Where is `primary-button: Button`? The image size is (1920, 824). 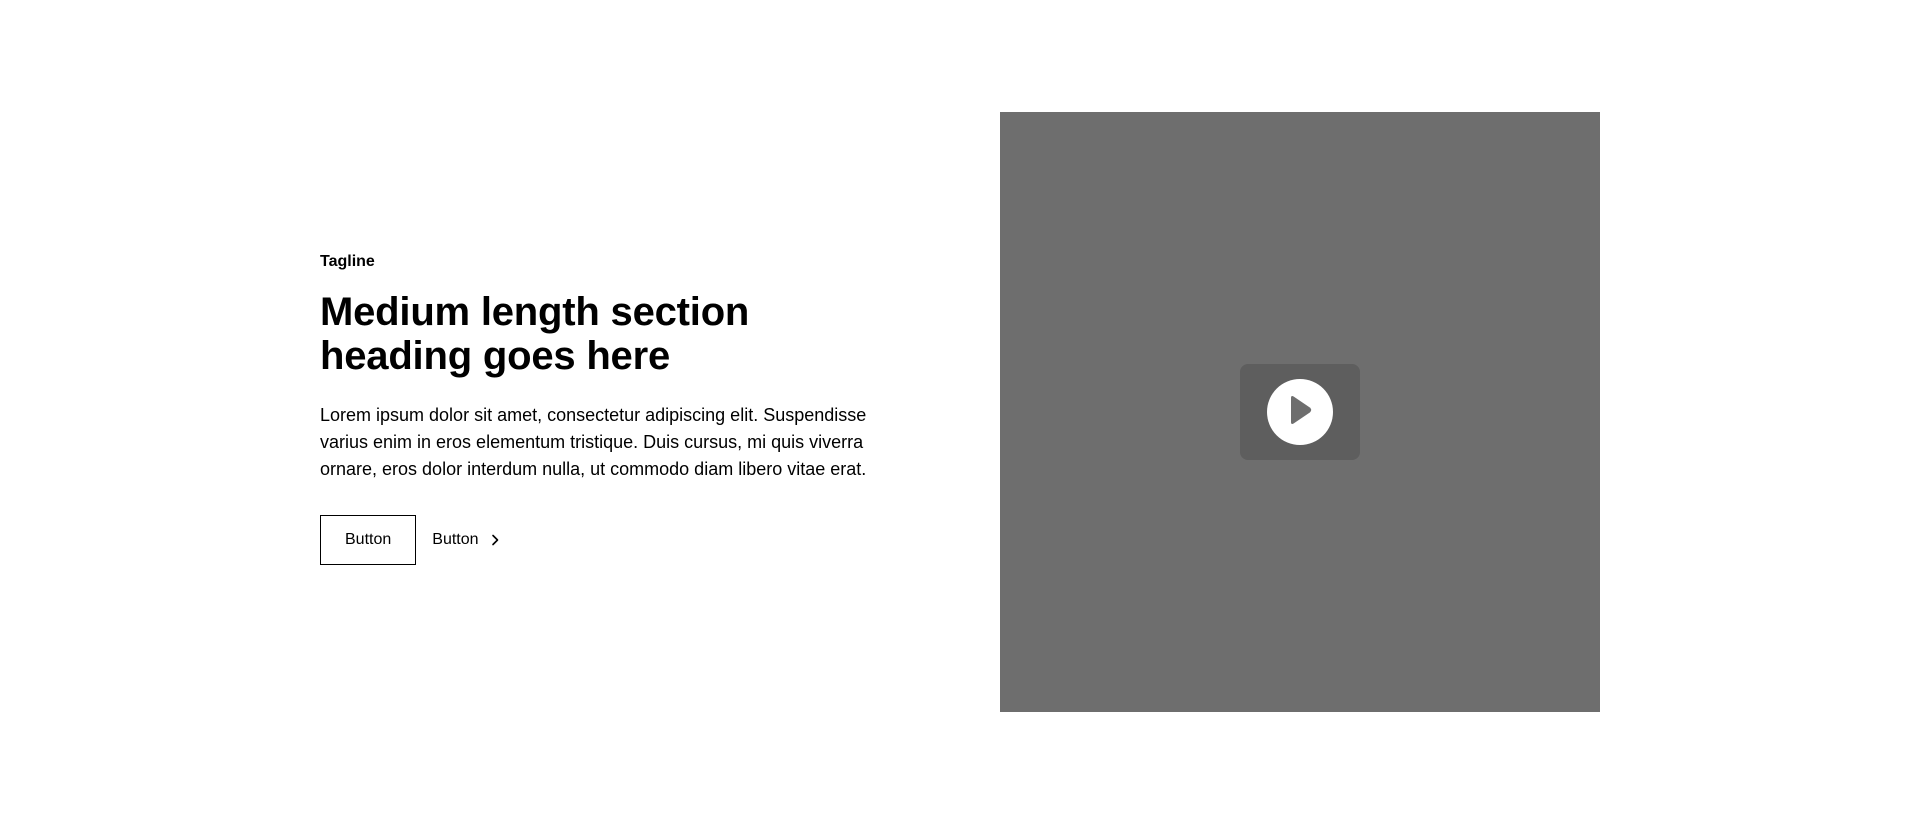 primary-button: Button is located at coordinates (368, 540).